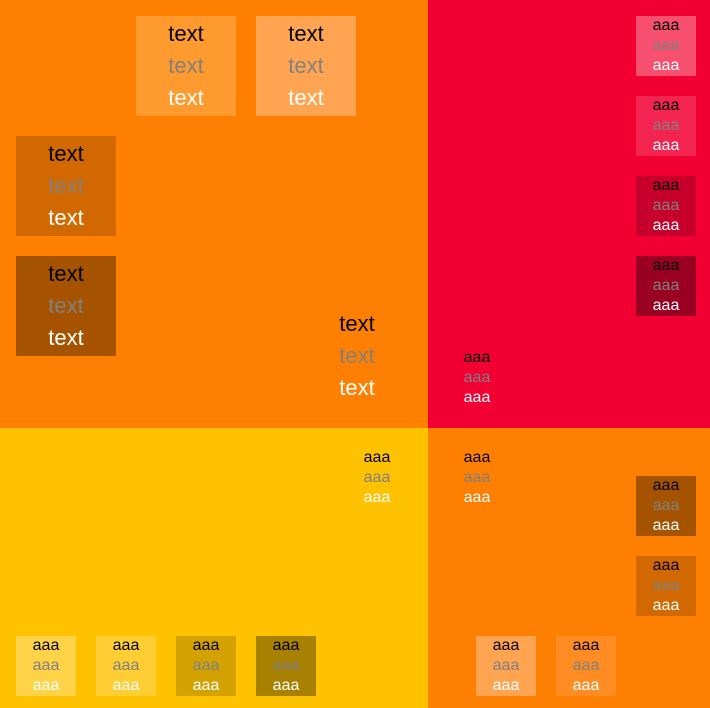  I want to click on big-swatch-base: text text text, so click(357, 356).